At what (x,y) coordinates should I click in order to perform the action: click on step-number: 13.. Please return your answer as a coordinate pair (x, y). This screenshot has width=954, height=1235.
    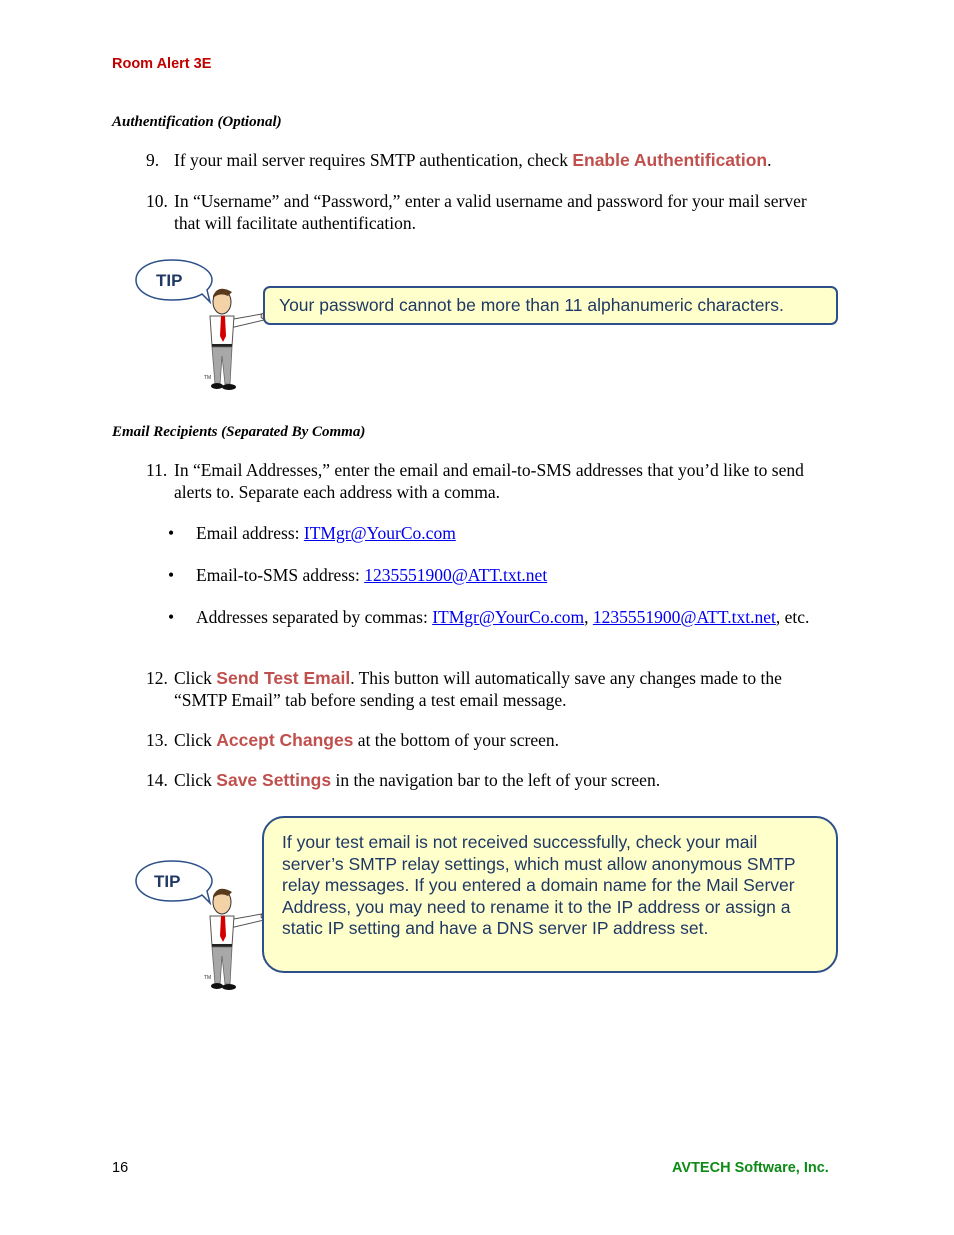
    Looking at the image, I should click on (157, 740).